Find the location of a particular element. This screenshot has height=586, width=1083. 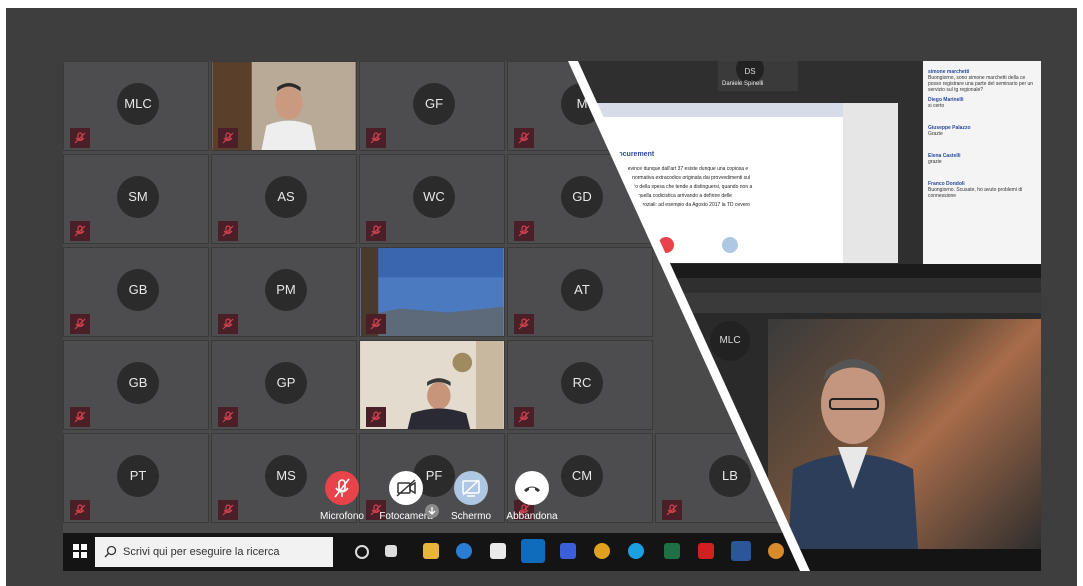

chat-text: si certo is located at coordinates (936, 106).